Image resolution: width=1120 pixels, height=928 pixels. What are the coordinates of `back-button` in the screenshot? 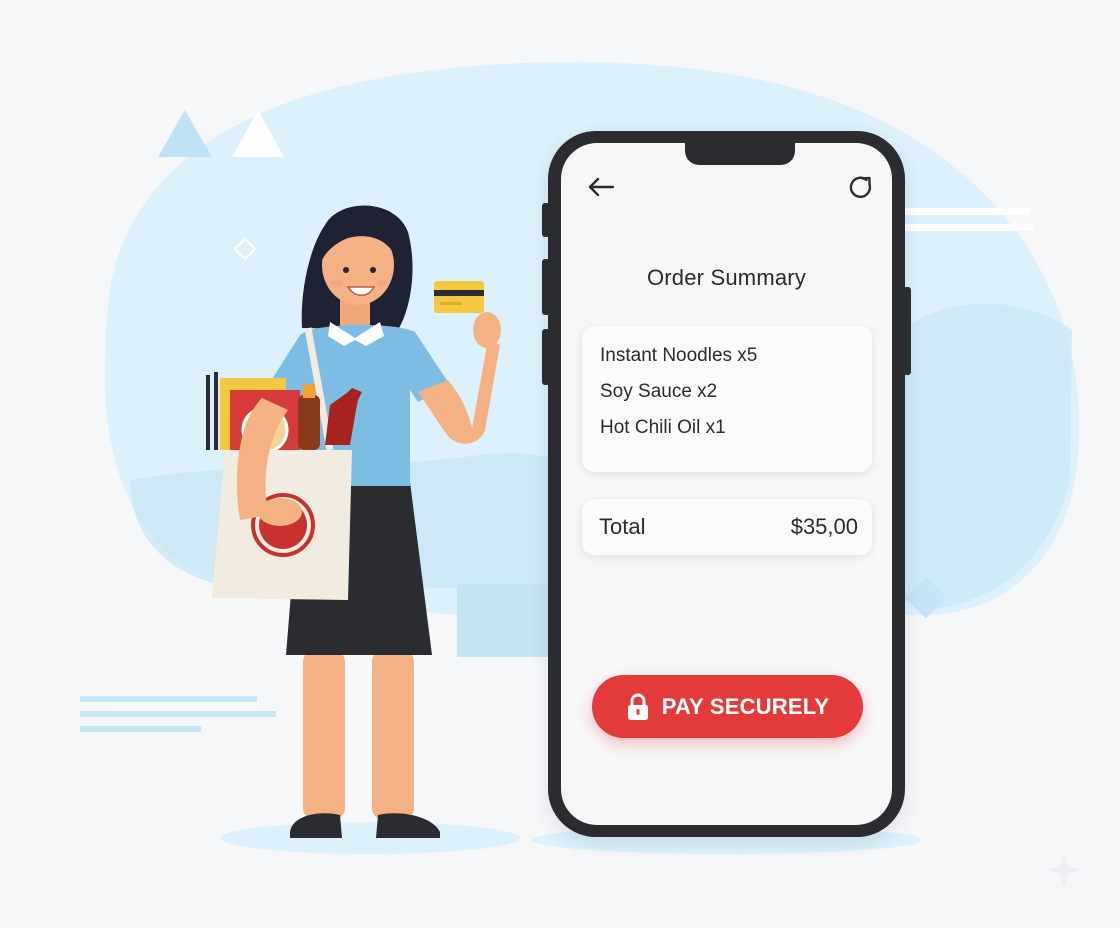 It's located at (601, 187).